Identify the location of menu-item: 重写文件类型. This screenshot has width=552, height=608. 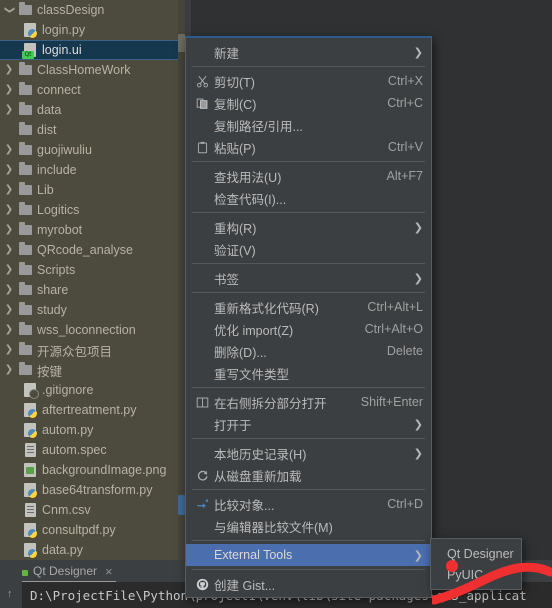
(308, 373).